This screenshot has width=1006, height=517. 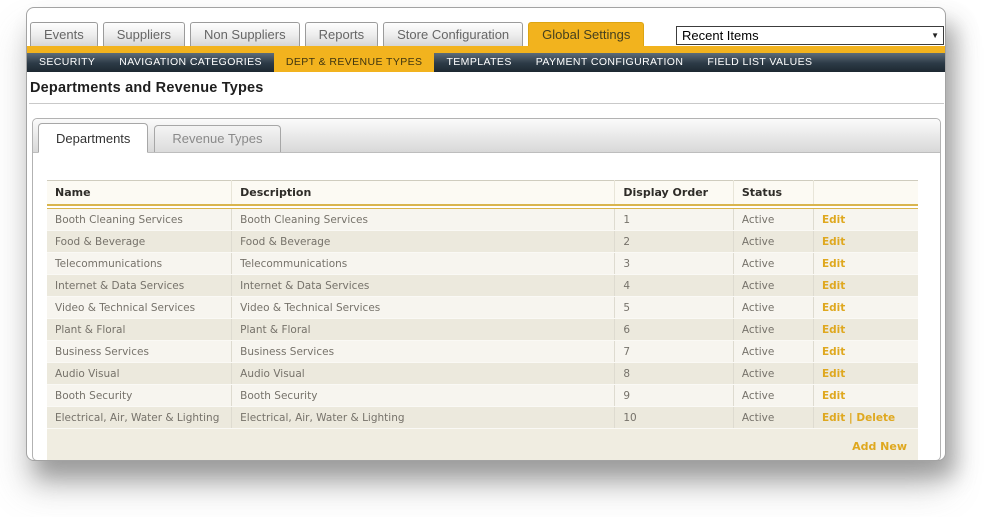 I want to click on cell-name: Booth Security, so click(x=140, y=395).